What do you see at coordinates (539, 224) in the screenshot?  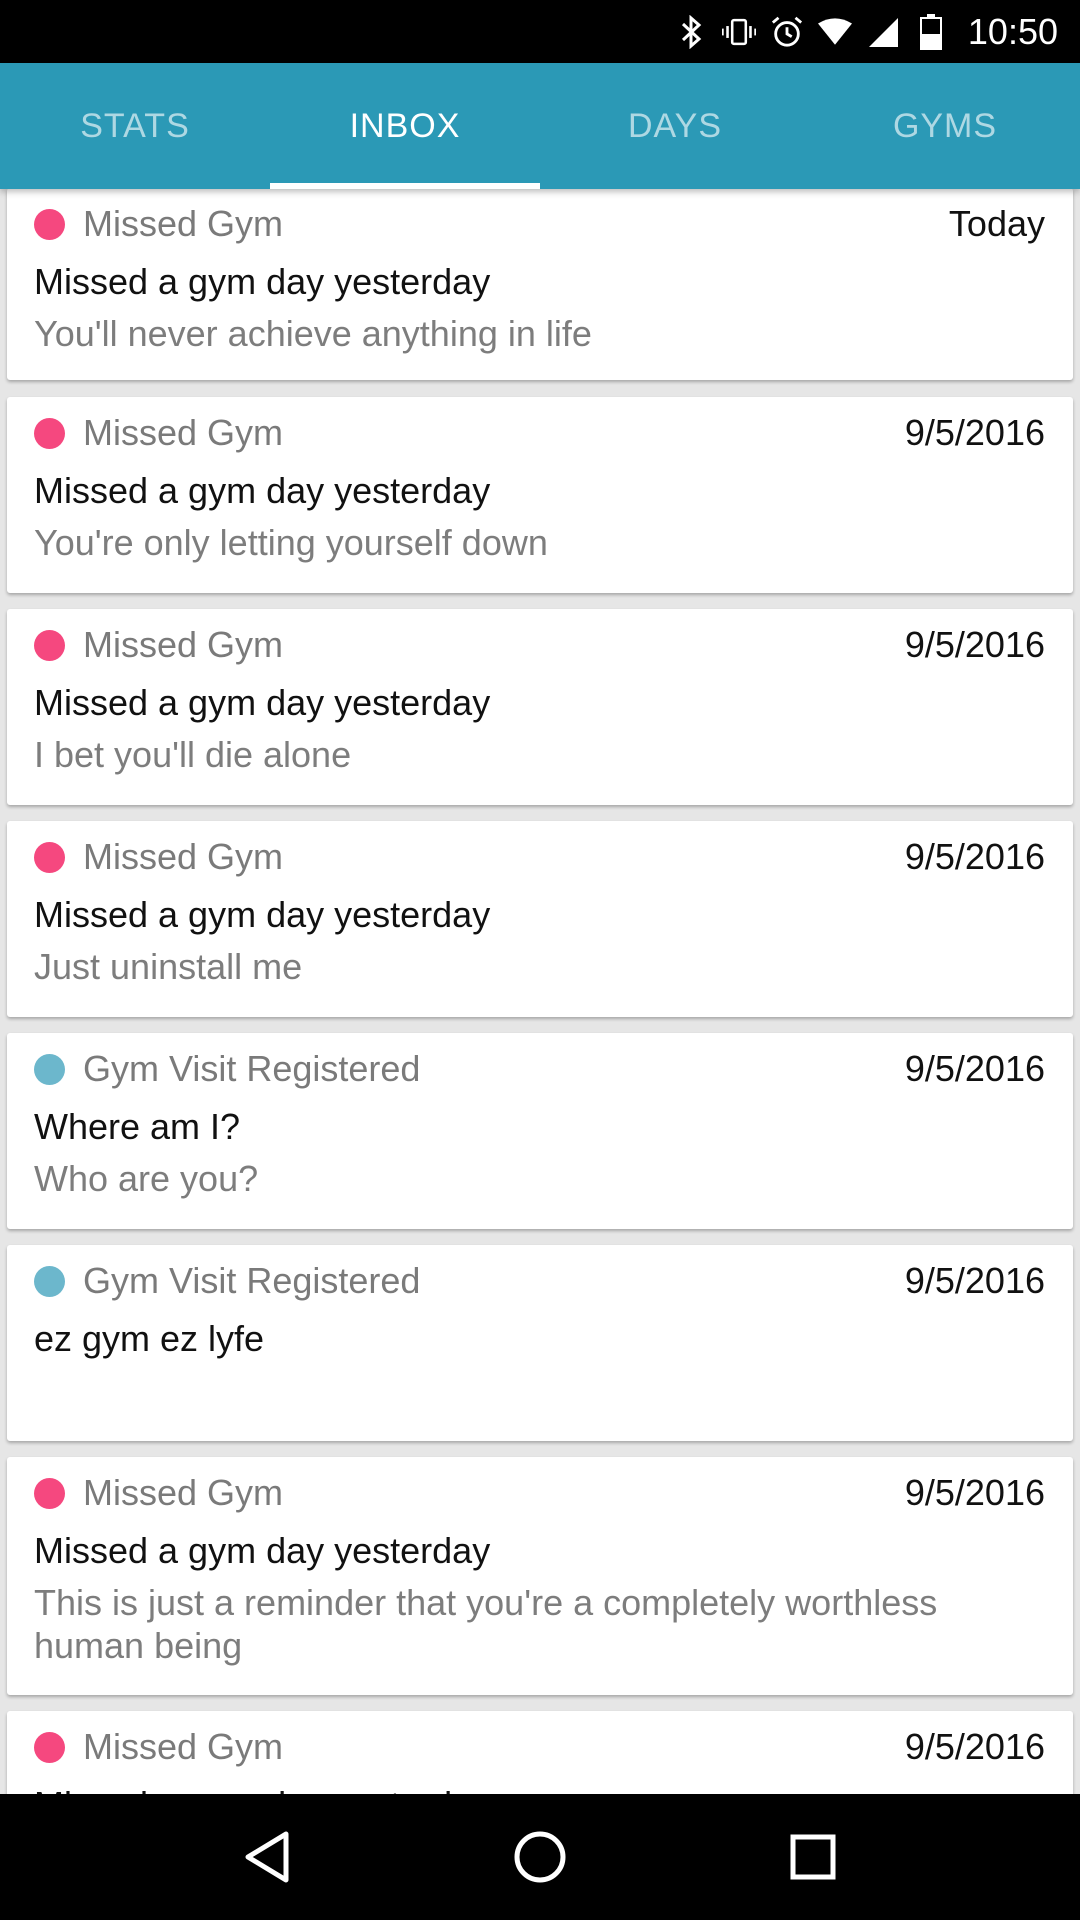 I see `card-header: Missed Gym Today` at bounding box center [539, 224].